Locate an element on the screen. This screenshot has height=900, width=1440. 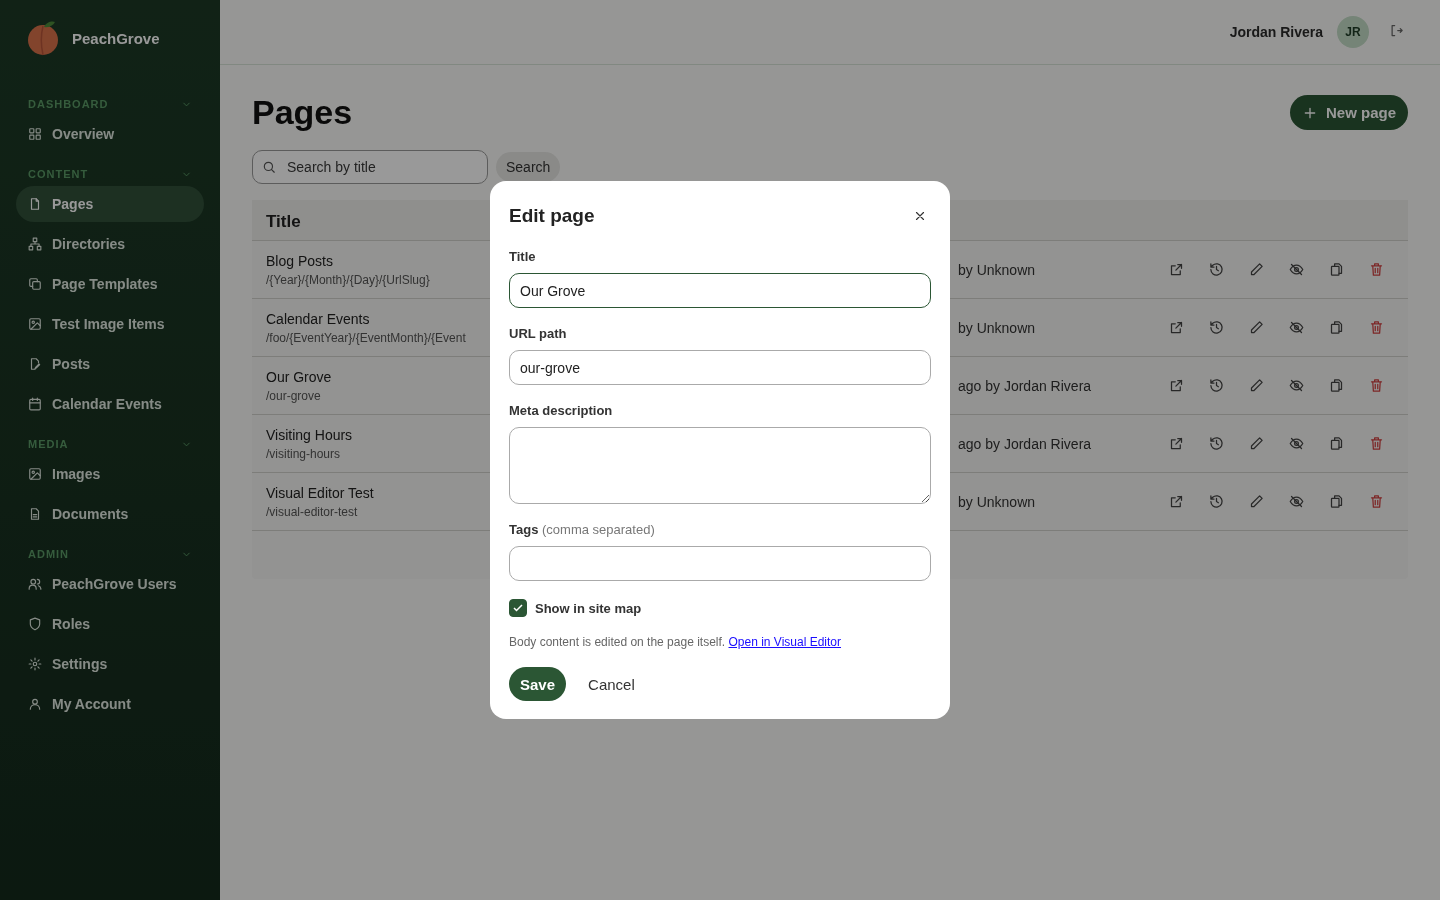
user-avatar: JR is located at coordinates (1353, 32).